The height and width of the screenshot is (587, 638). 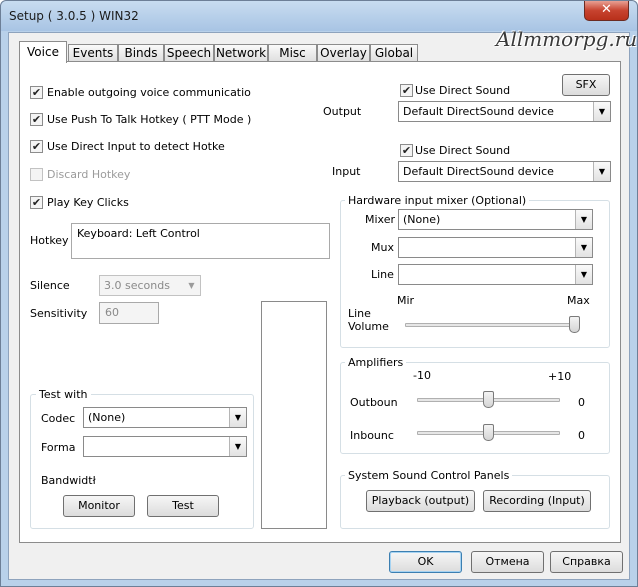 What do you see at coordinates (165, 417) in the screenshot?
I see `codec-select: (None) ▼` at bounding box center [165, 417].